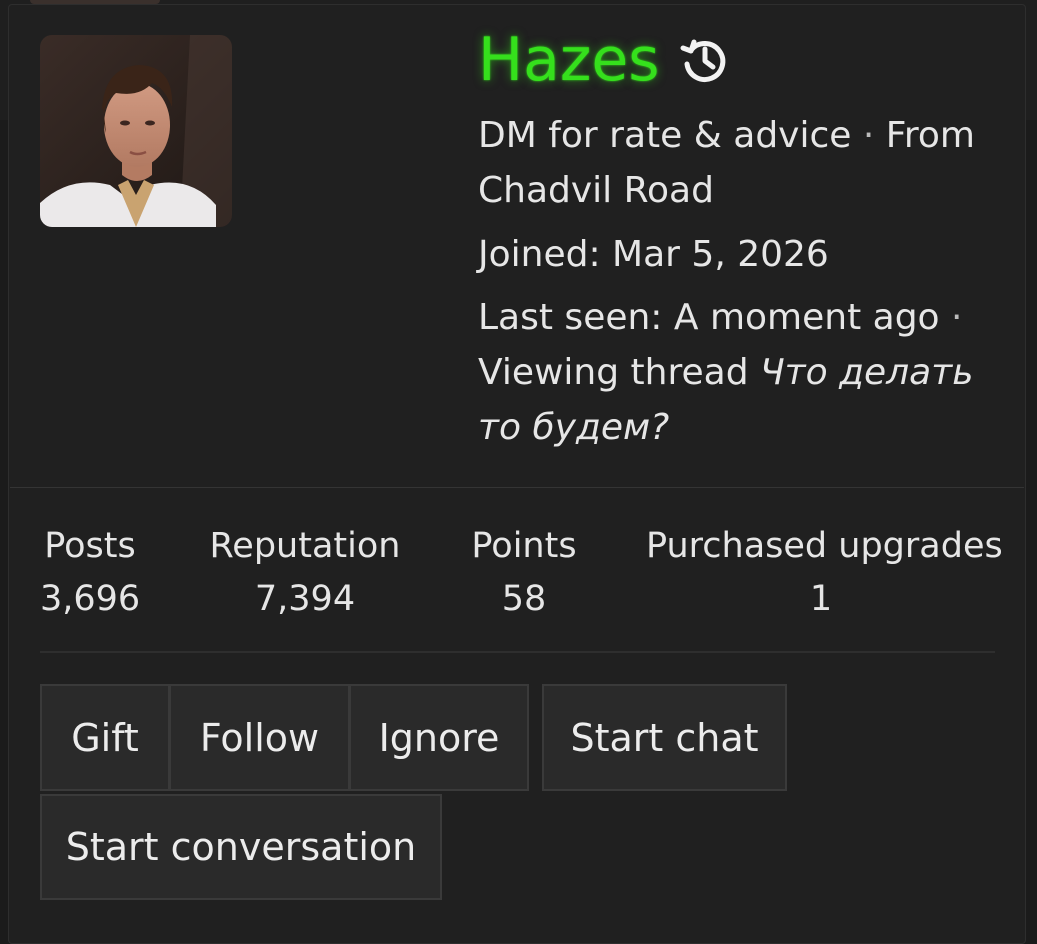 This screenshot has height=944, width=1037. I want to click on follow-button: Follow, so click(259, 737).